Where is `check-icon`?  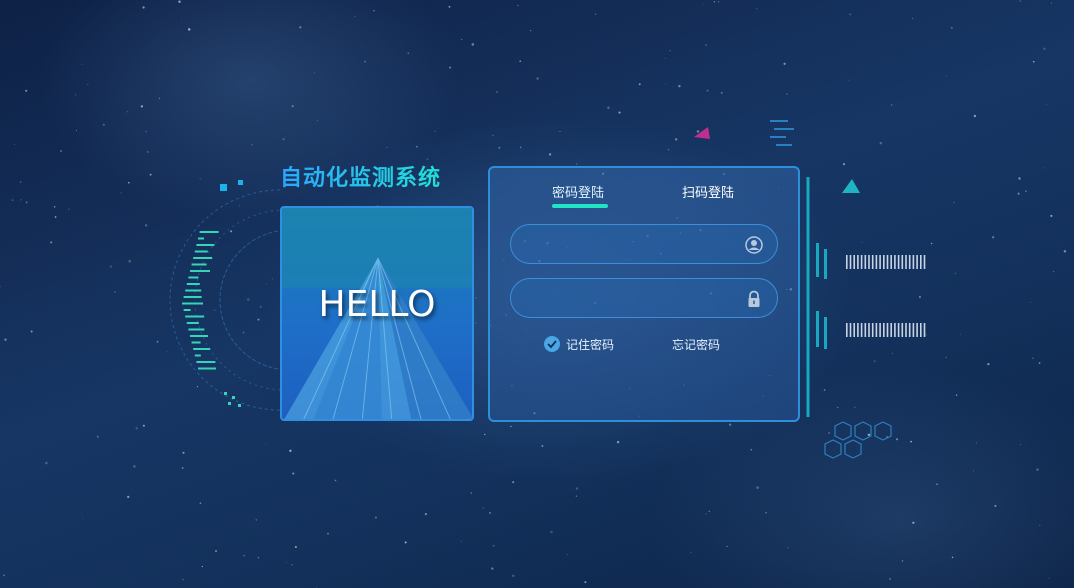
check-icon is located at coordinates (552, 344).